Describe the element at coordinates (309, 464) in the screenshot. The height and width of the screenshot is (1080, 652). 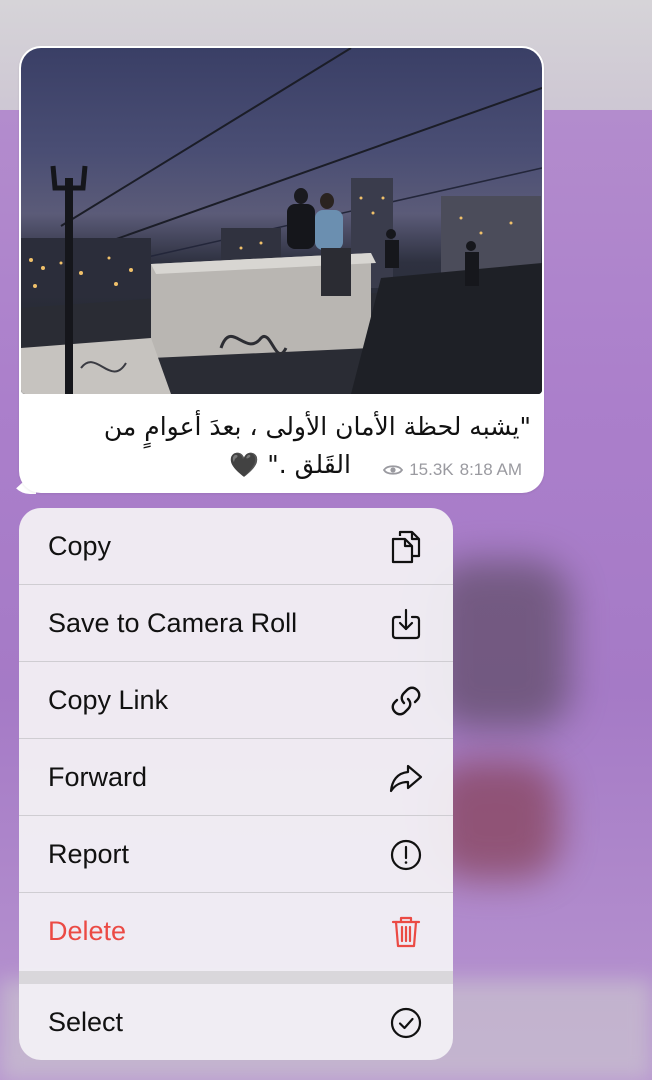
I see `caption-line-2: القَلق ."` at that location.